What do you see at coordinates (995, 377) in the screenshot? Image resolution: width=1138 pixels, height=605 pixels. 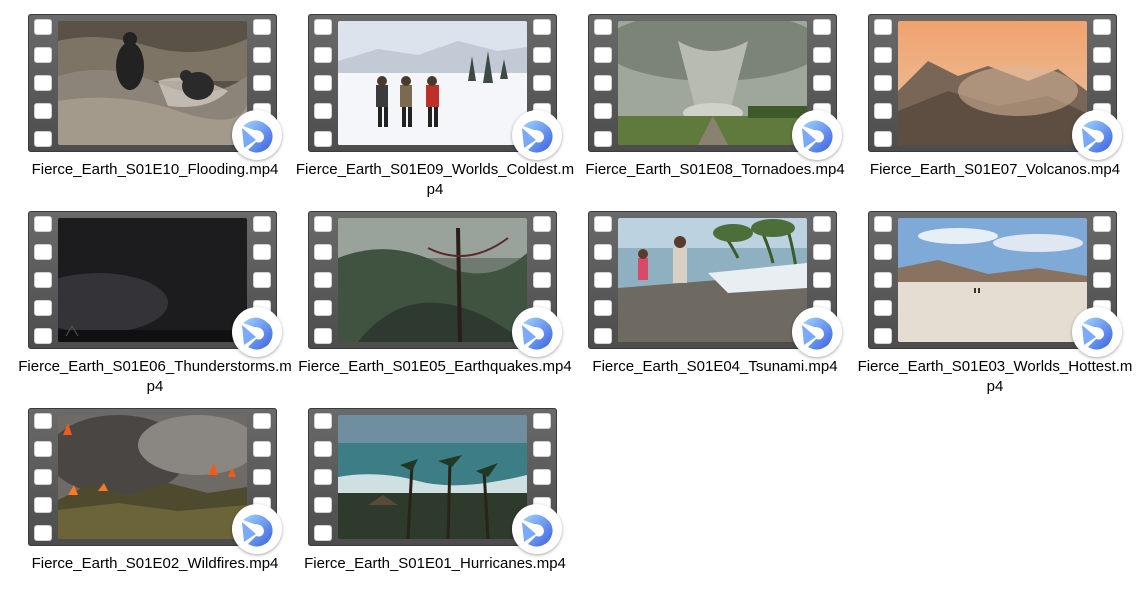 I see `file-name: Fierce_Earth_S01E03_Worlds_Hottest.mp4` at bounding box center [995, 377].